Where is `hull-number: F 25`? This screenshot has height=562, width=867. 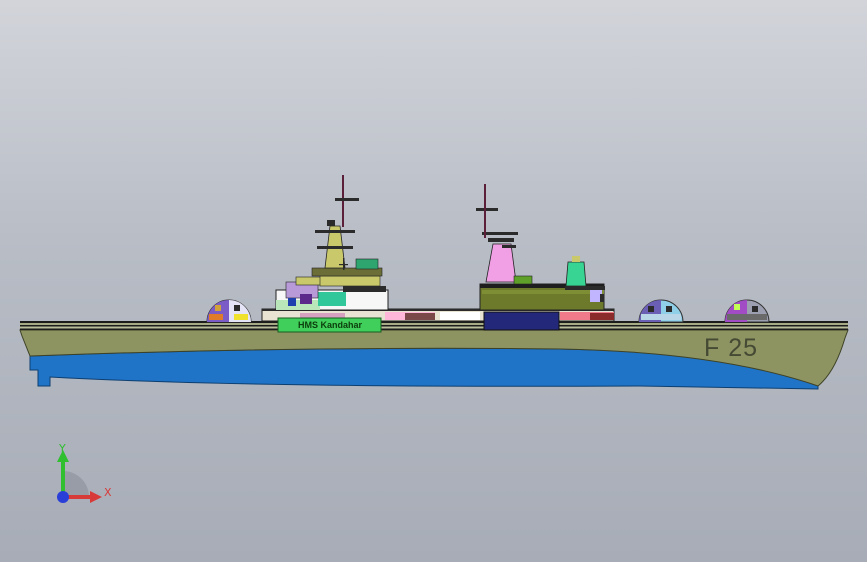
hull-number: F 25 is located at coordinates (731, 348).